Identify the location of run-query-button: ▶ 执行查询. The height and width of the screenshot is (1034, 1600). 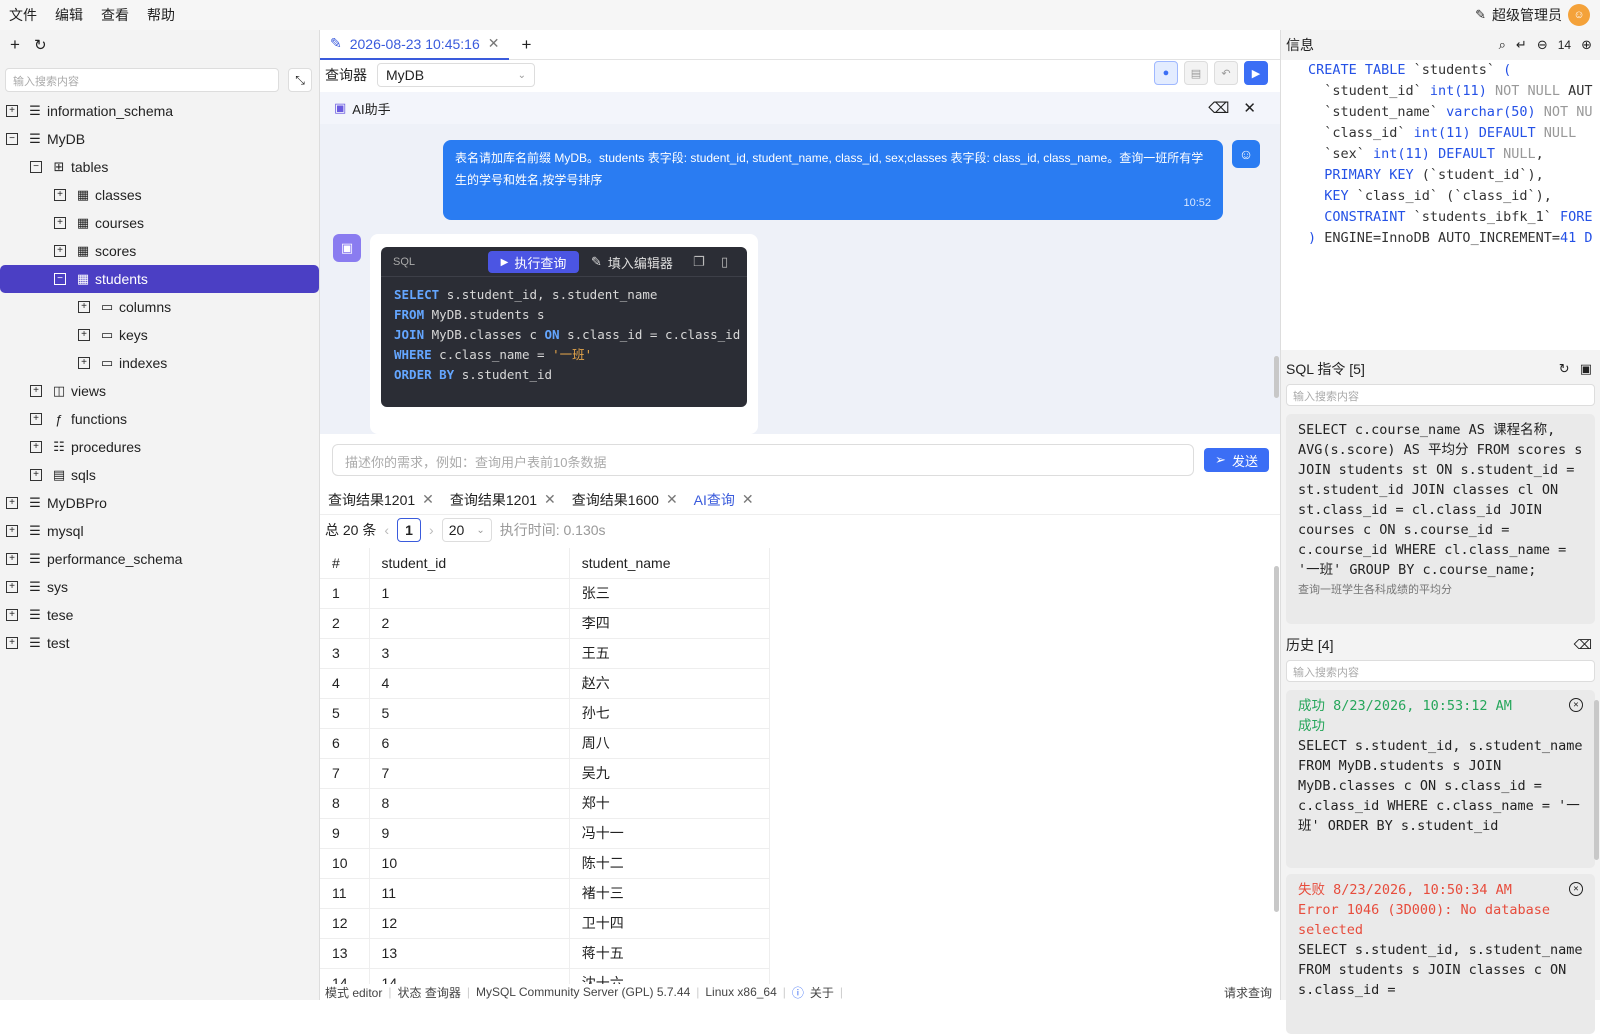
(533, 262).